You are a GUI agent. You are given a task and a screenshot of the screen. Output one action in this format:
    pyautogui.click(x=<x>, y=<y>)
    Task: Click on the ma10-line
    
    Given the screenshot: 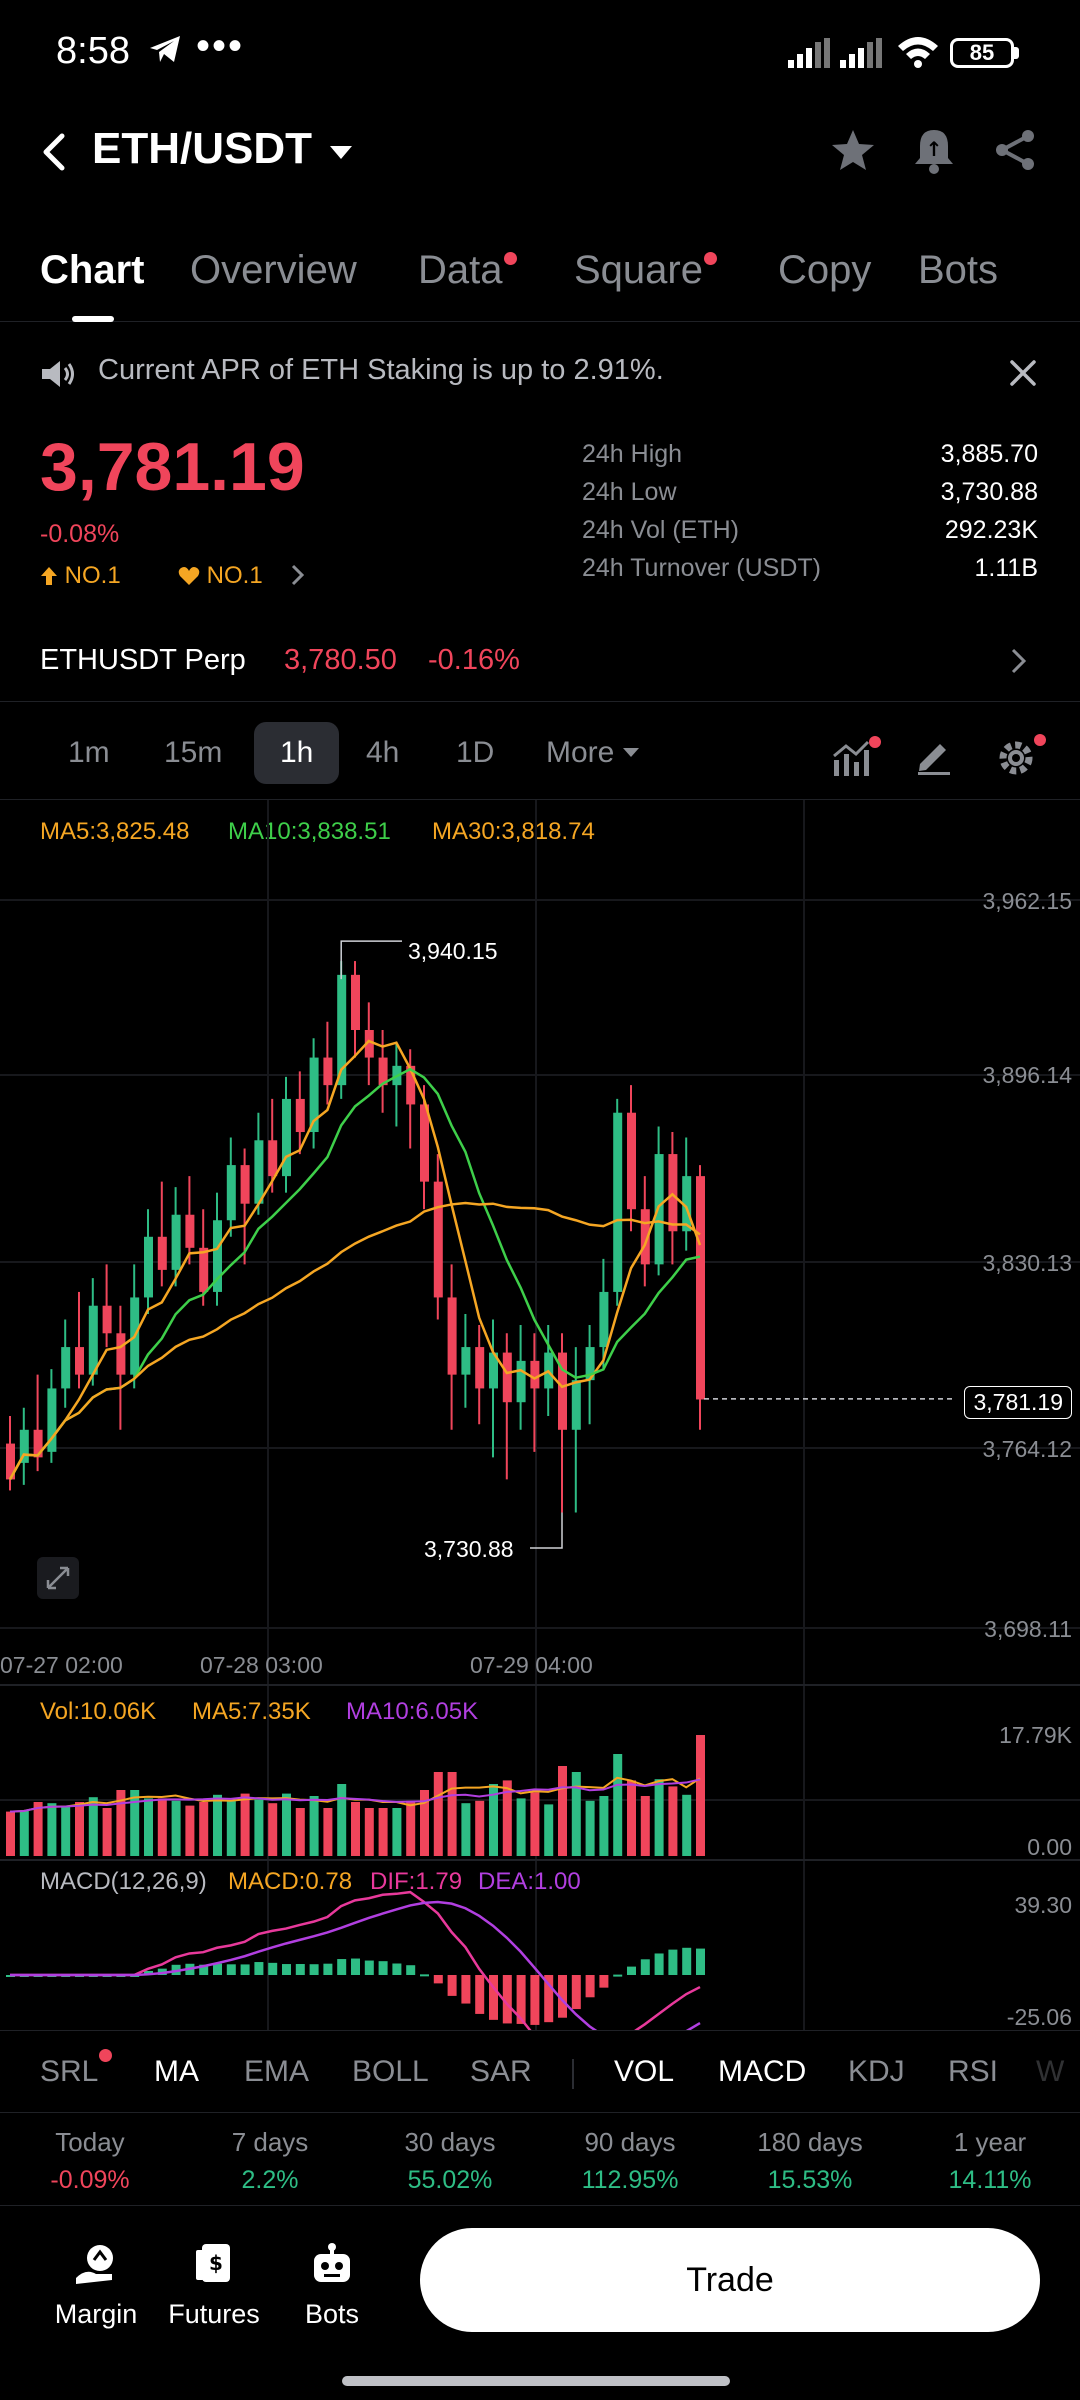 What is the action you would take?
    pyautogui.click(x=354, y=1274)
    